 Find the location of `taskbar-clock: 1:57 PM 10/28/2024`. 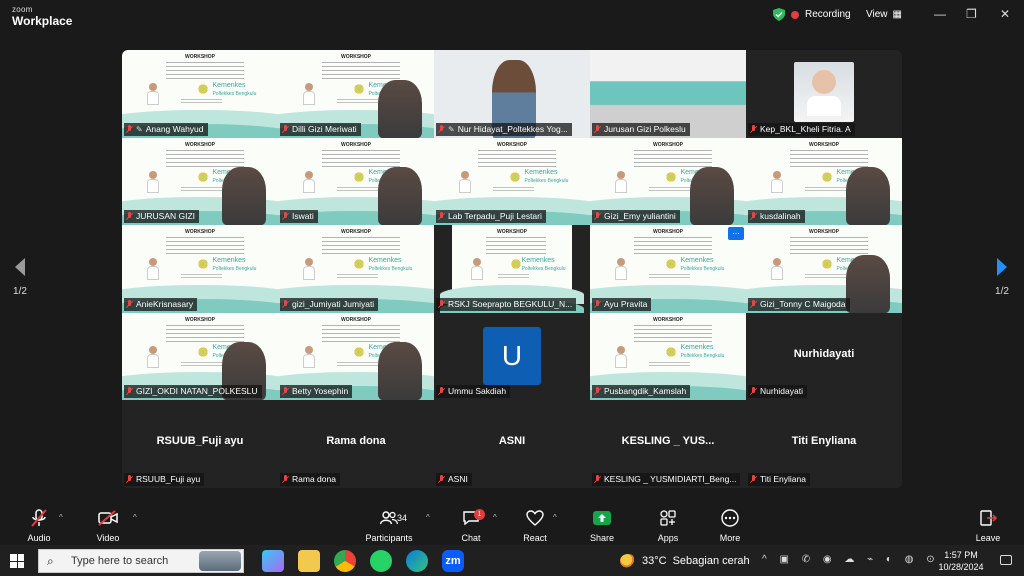

taskbar-clock: 1:57 PM 10/28/2024 is located at coordinates (961, 561).